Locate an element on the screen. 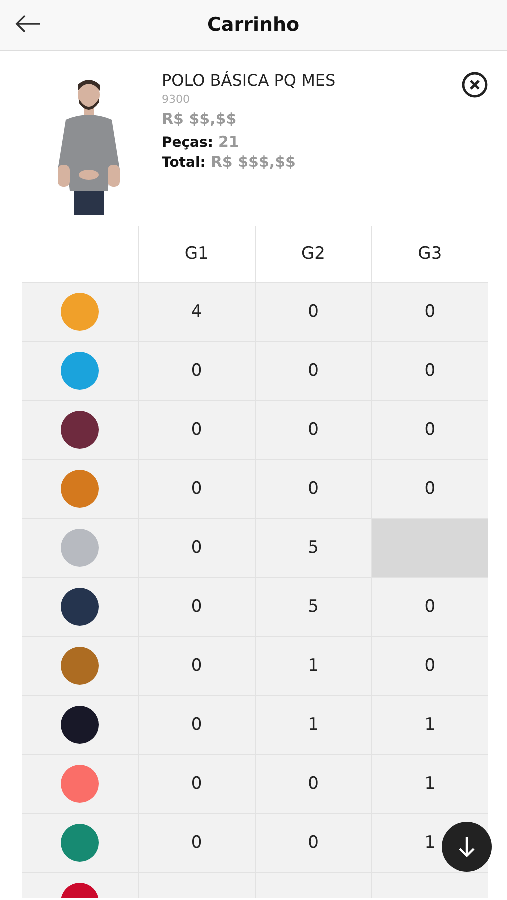 The image size is (507, 900). size-header: G1 is located at coordinates (196, 254).